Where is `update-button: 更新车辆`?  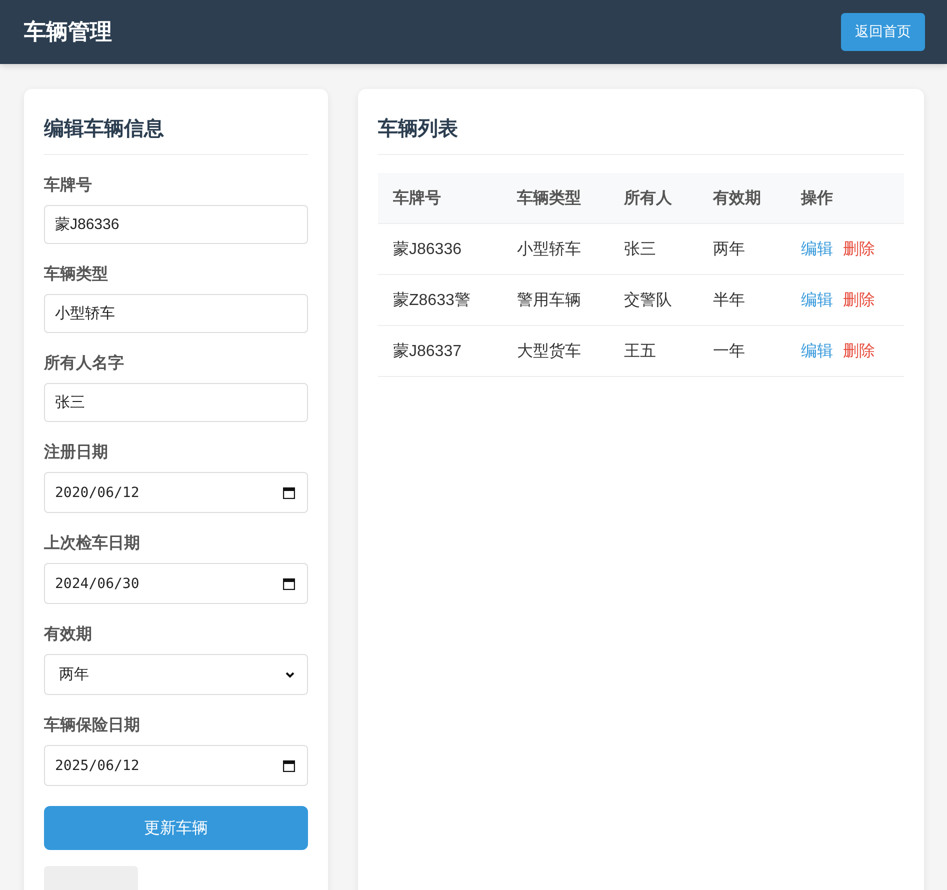
update-button: 更新车辆 is located at coordinates (176, 828).